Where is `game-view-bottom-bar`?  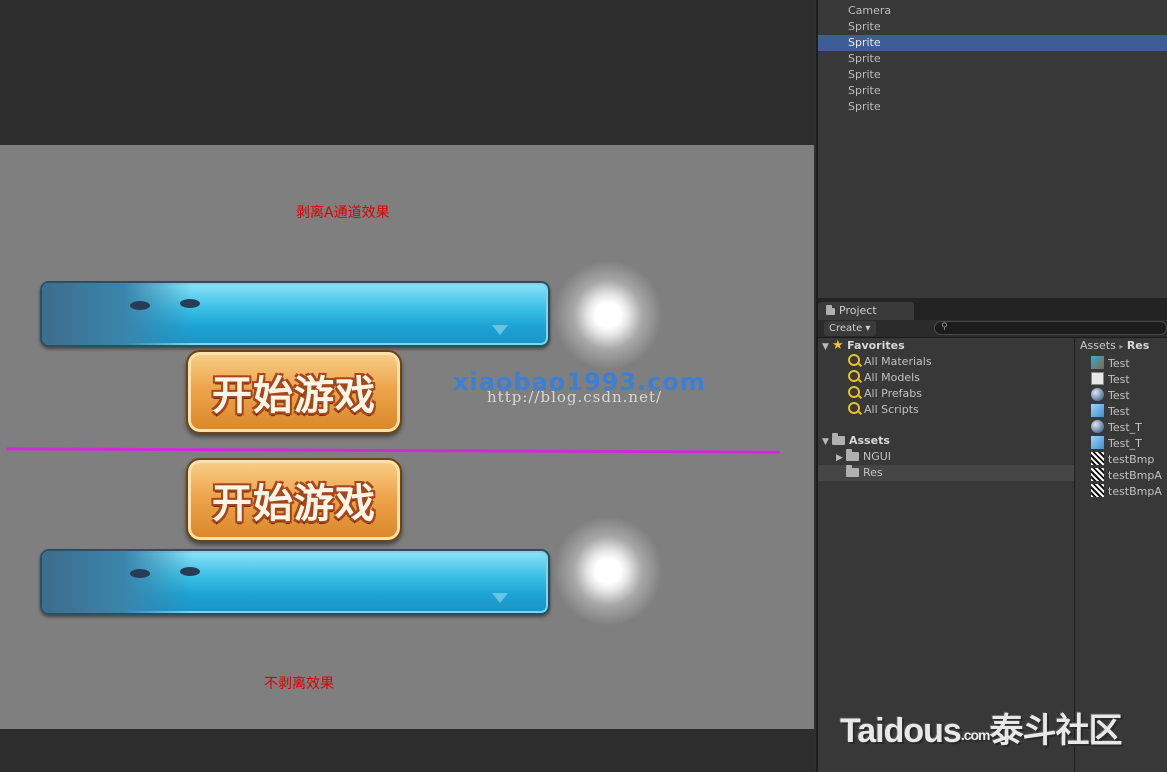 game-view-bottom-bar is located at coordinates (407, 750).